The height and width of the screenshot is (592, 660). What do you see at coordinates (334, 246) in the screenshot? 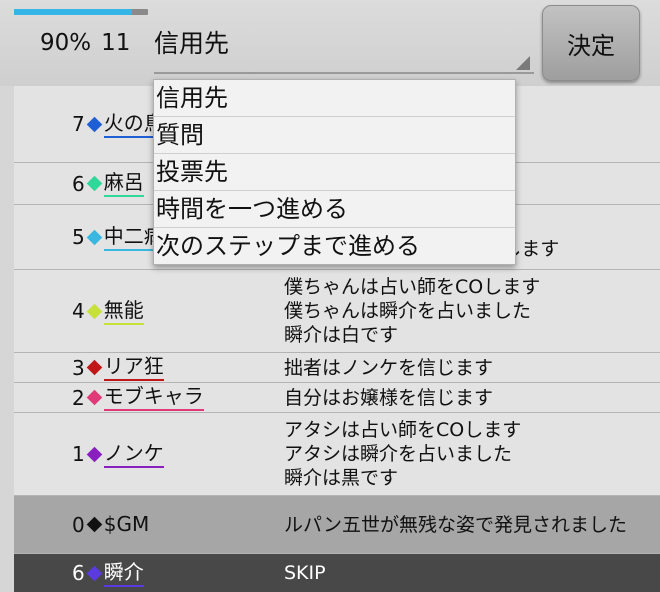
I see `dropdown-option-next-step: 次のステップまで進める` at bounding box center [334, 246].